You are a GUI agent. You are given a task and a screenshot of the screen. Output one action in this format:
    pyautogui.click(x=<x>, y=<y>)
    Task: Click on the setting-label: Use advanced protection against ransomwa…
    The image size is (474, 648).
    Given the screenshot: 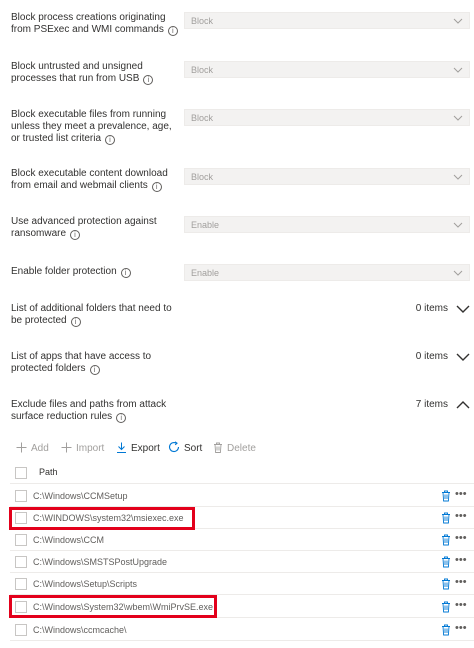 What is the action you would take?
    pyautogui.click(x=84, y=228)
    